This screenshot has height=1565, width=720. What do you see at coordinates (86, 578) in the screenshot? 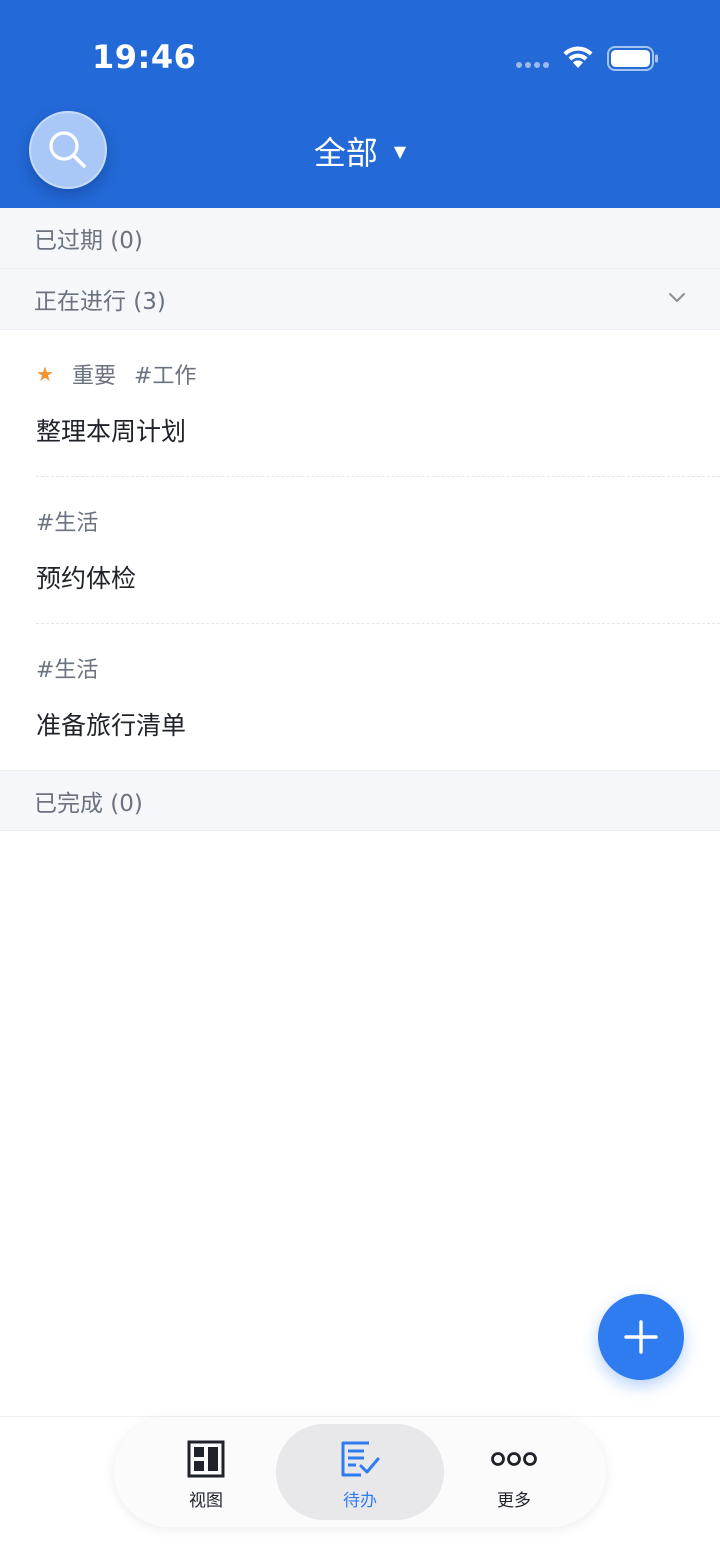
I see `task-title: 预约体检` at bounding box center [86, 578].